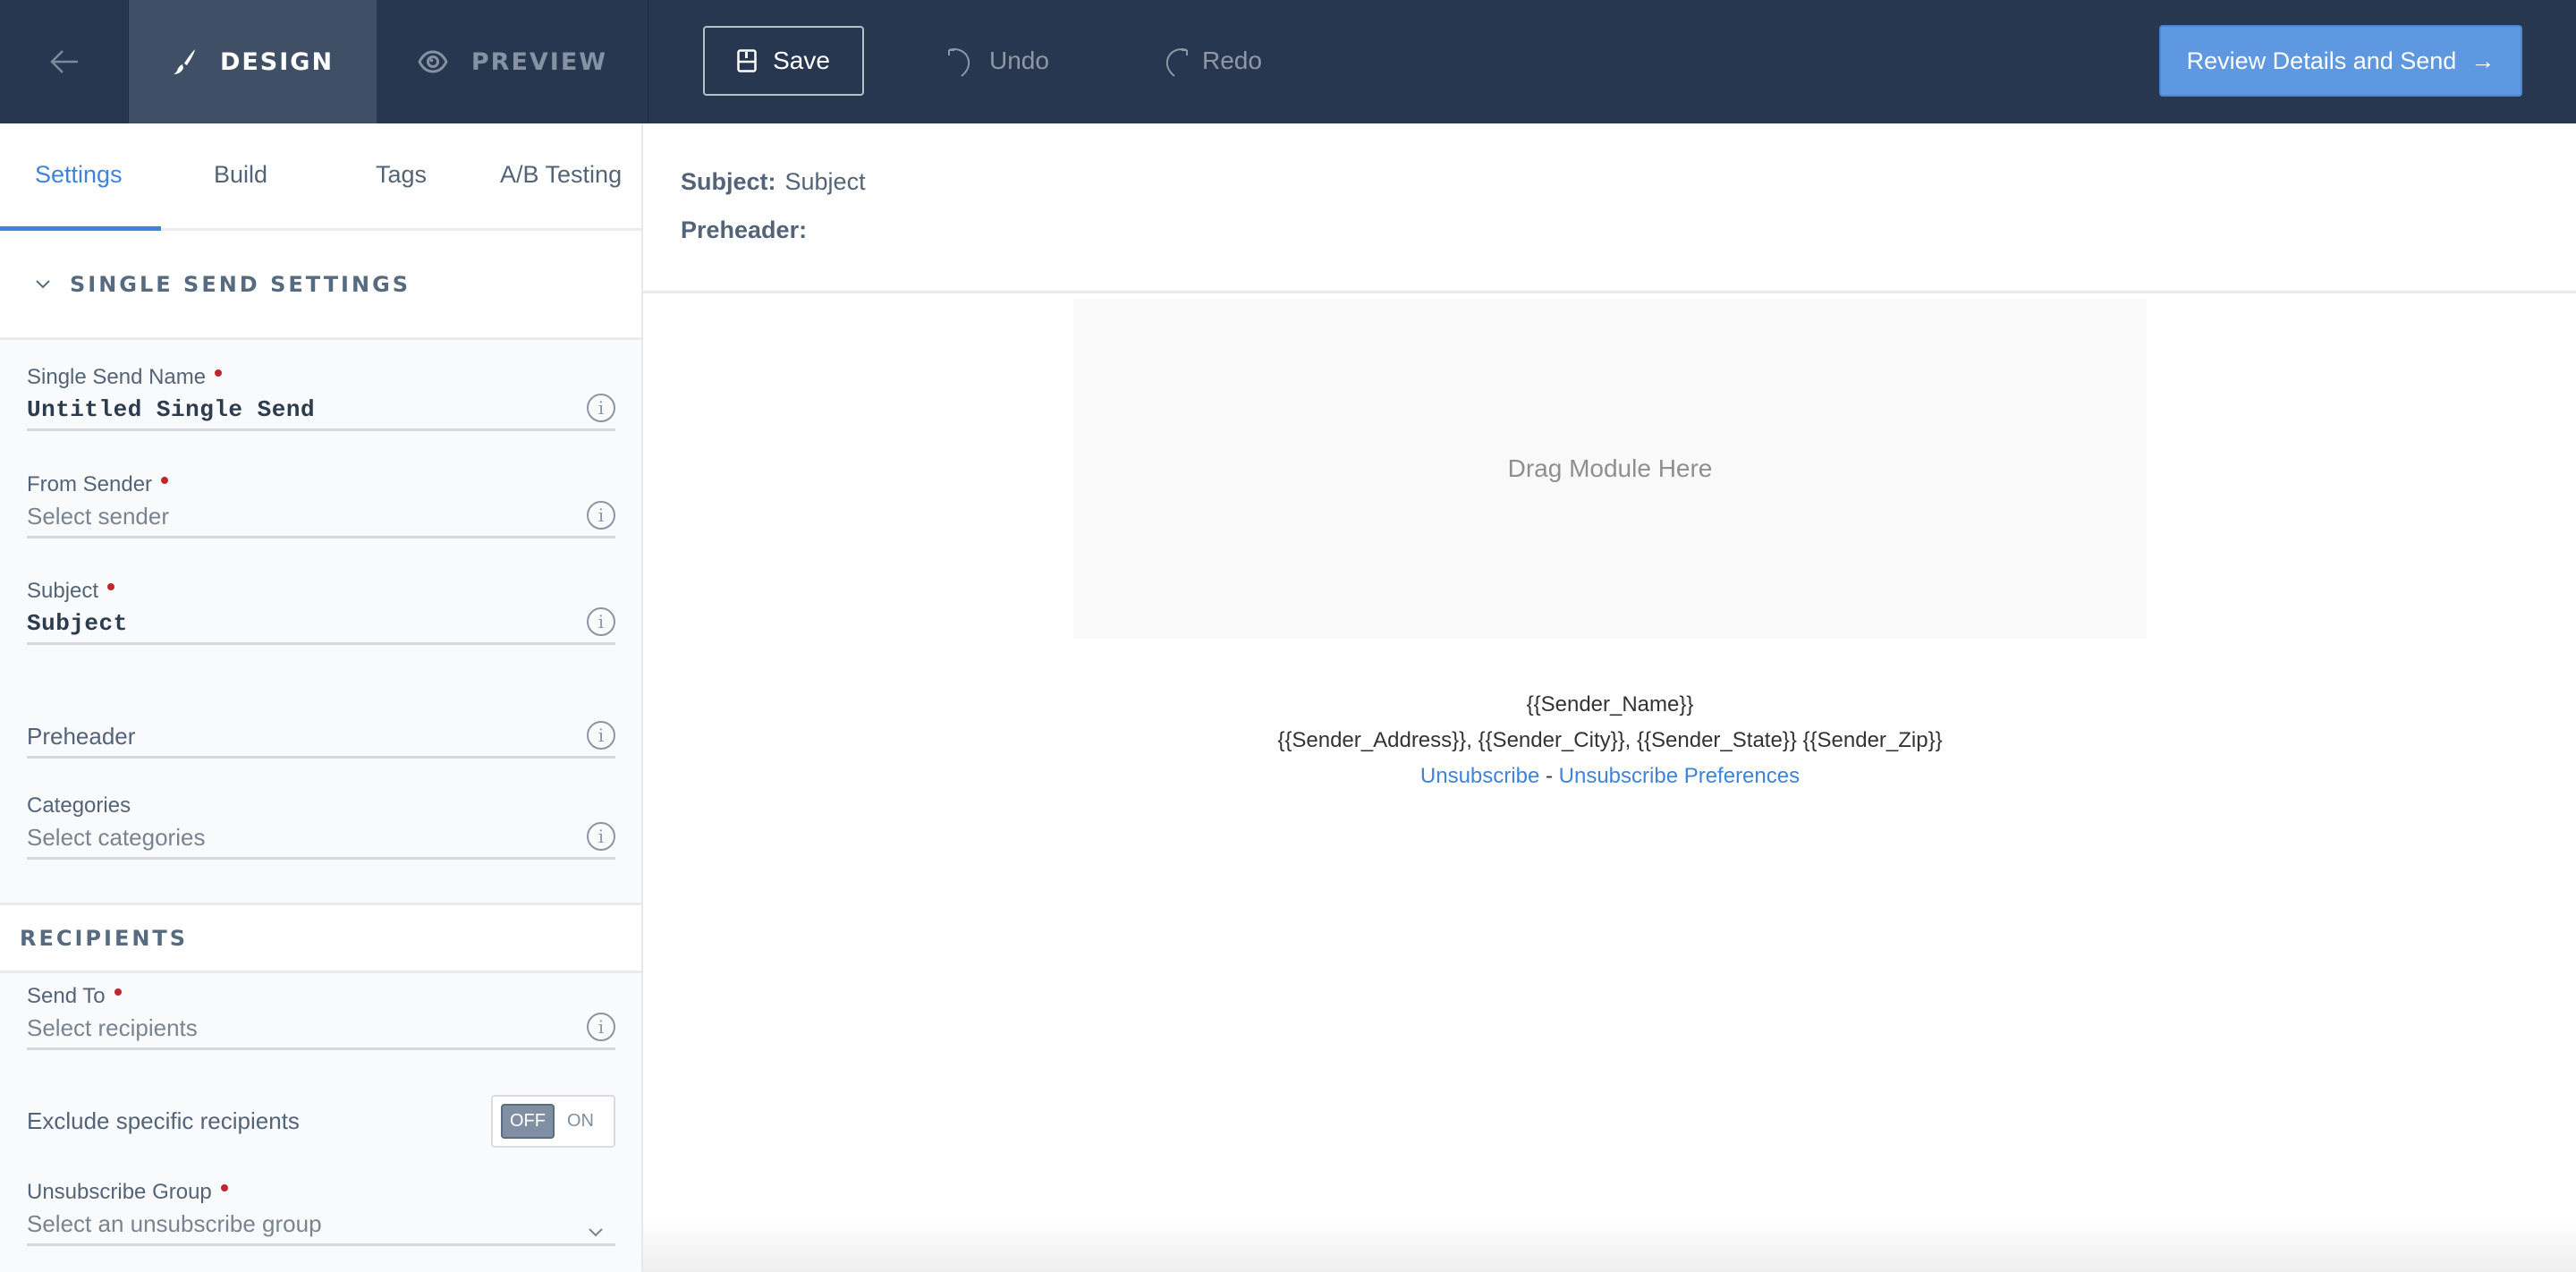  I want to click on arrow-right-icon: →, so click(2483, 60).